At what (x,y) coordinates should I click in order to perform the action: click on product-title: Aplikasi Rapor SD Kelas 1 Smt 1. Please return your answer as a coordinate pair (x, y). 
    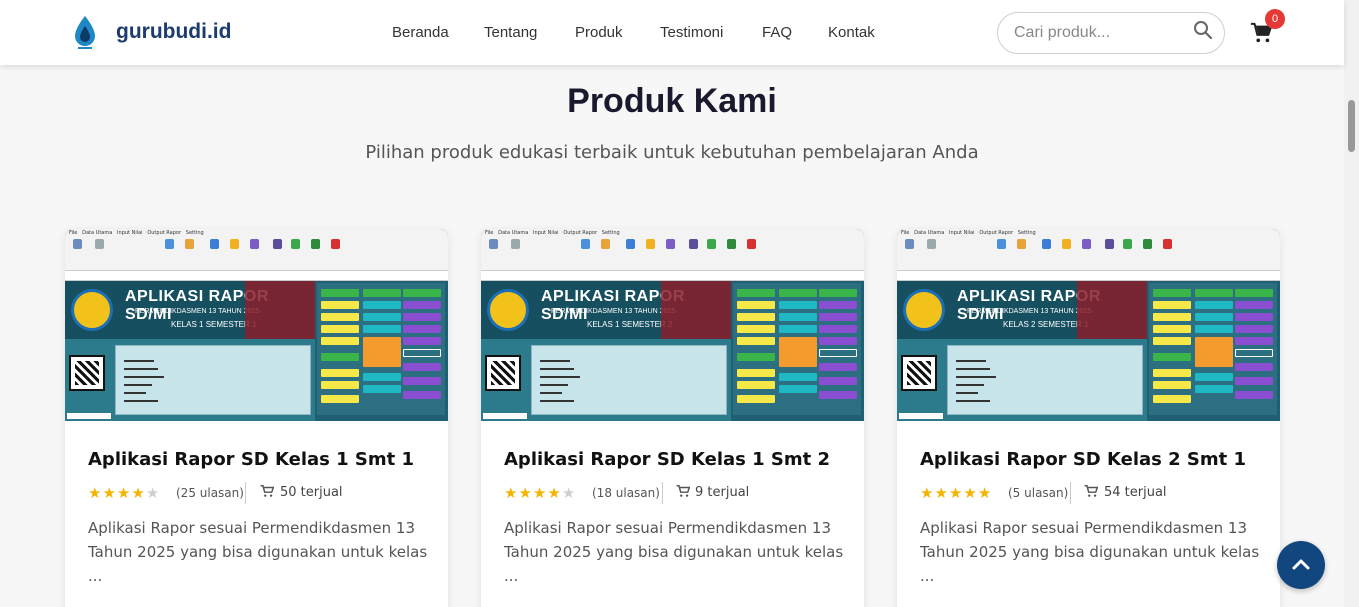
    Looking at the image, I should click on (251, 459).